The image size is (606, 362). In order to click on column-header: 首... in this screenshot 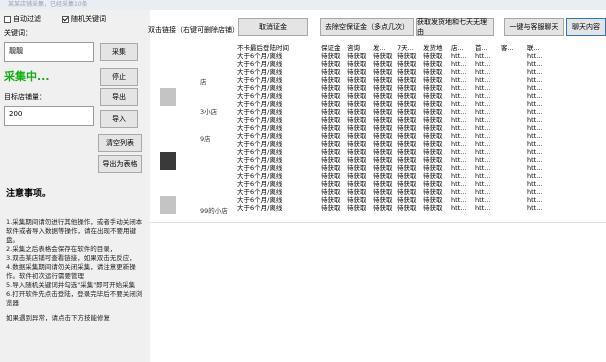, I will do `click(487, 47)`.